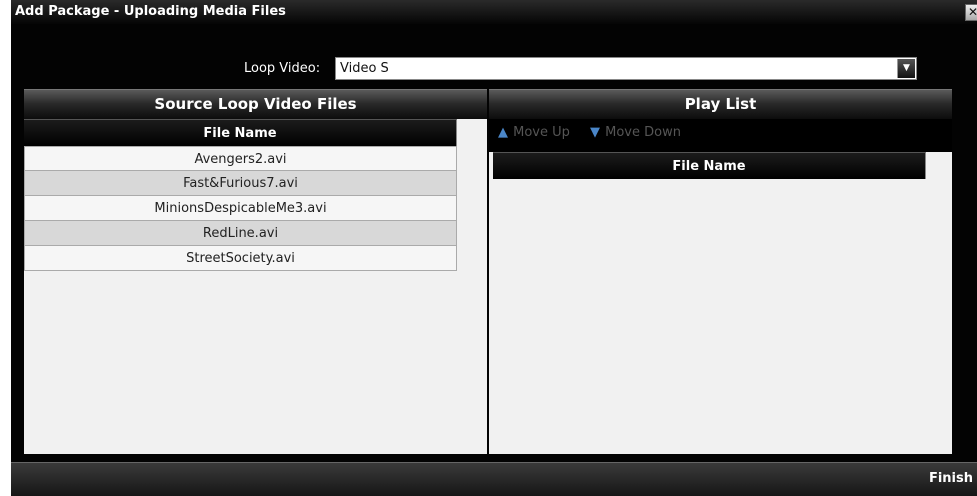  What do you see at coordinates (240, 132) in the screenshot?
I see `source-column-header: File Name` at bounding box center [240, 132].